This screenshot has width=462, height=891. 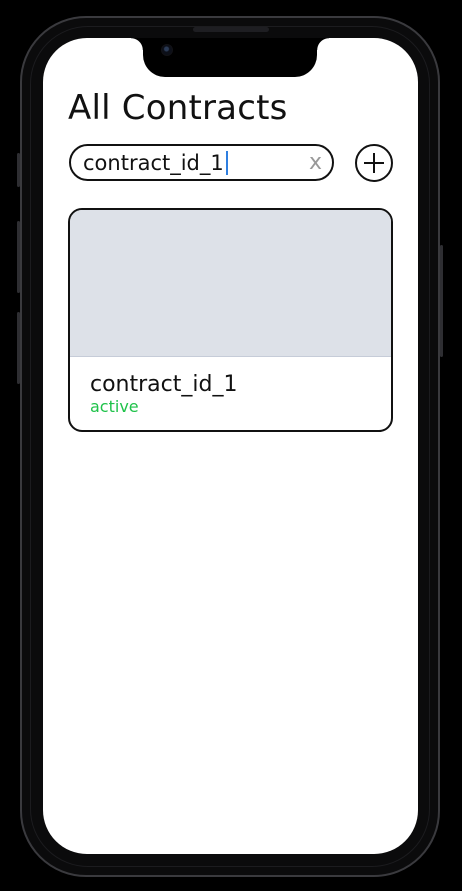 I want to click on search-input-value: contract_id_1, so click(x=153, y=162).